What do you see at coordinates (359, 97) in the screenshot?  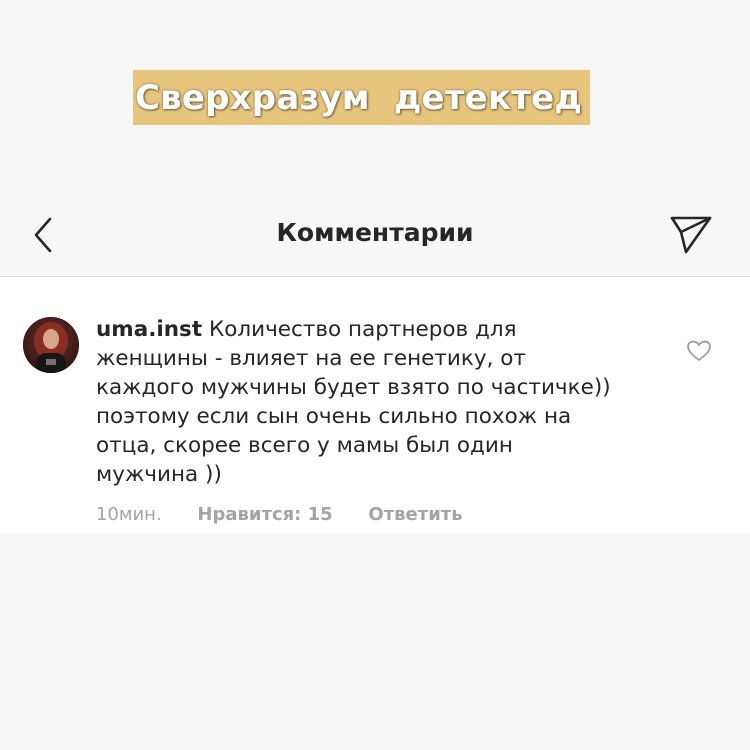 I see `caption-text: Сверхразум детектед` at bounding box center [359, 97].